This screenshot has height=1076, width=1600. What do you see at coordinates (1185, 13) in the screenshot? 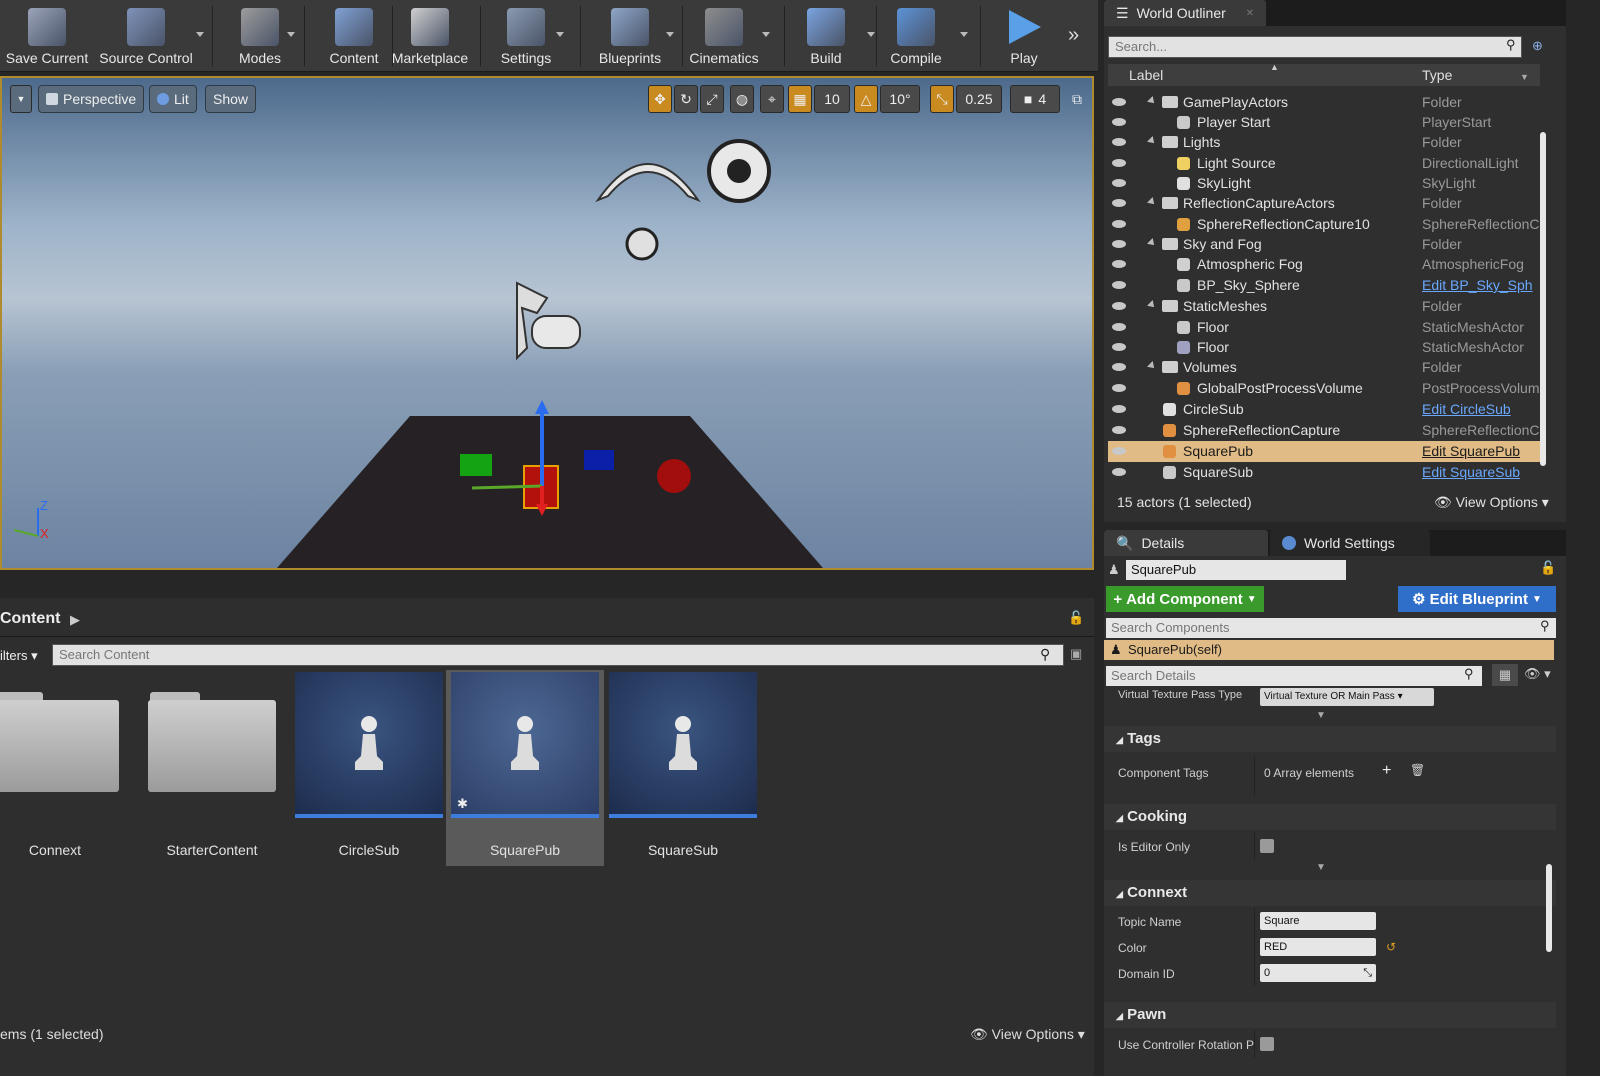
I see `tab-world-outliner: ☰ World Outliner ✕` at bounding box center [1185, 13].